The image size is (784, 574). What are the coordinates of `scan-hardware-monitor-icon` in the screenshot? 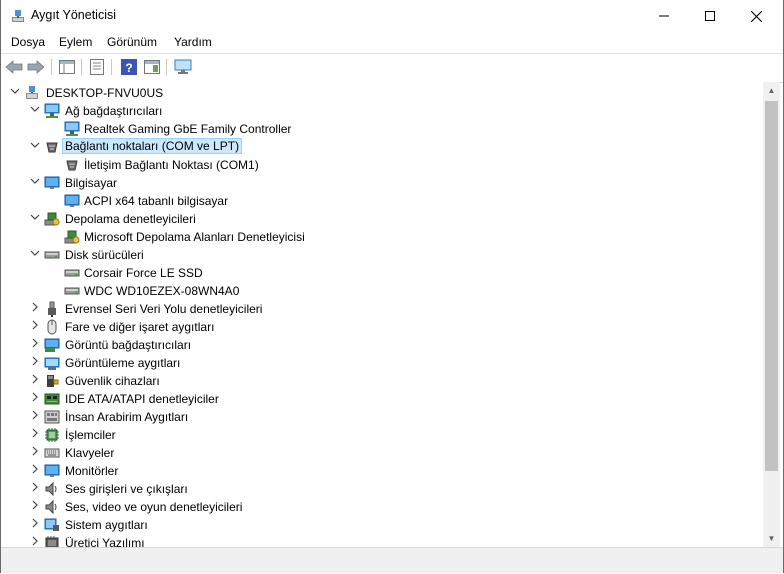 It's located at (183, 66).